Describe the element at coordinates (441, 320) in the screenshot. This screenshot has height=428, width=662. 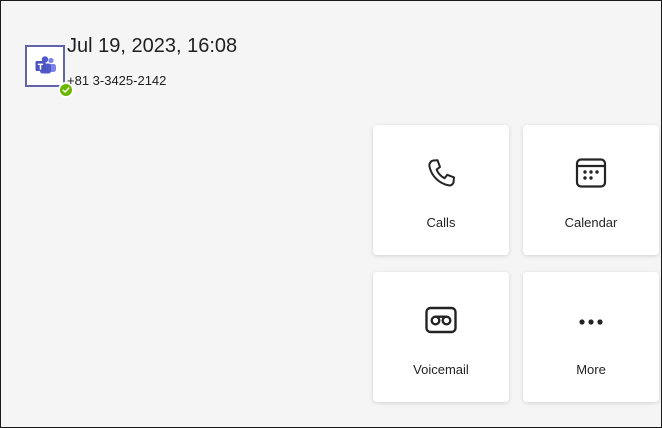
I see `voicemail-icon` at that location.